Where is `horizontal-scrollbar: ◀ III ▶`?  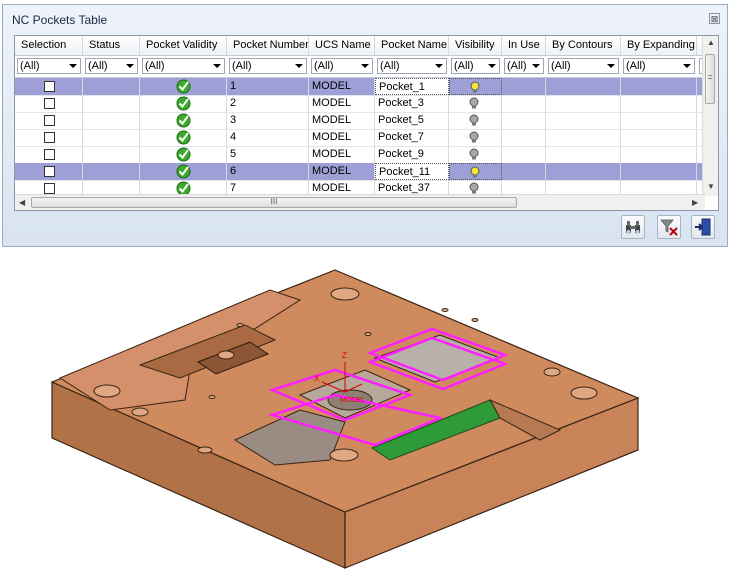
horizontal-scrollbar: ◀ III ▶ is located at coordinates (360, 202).